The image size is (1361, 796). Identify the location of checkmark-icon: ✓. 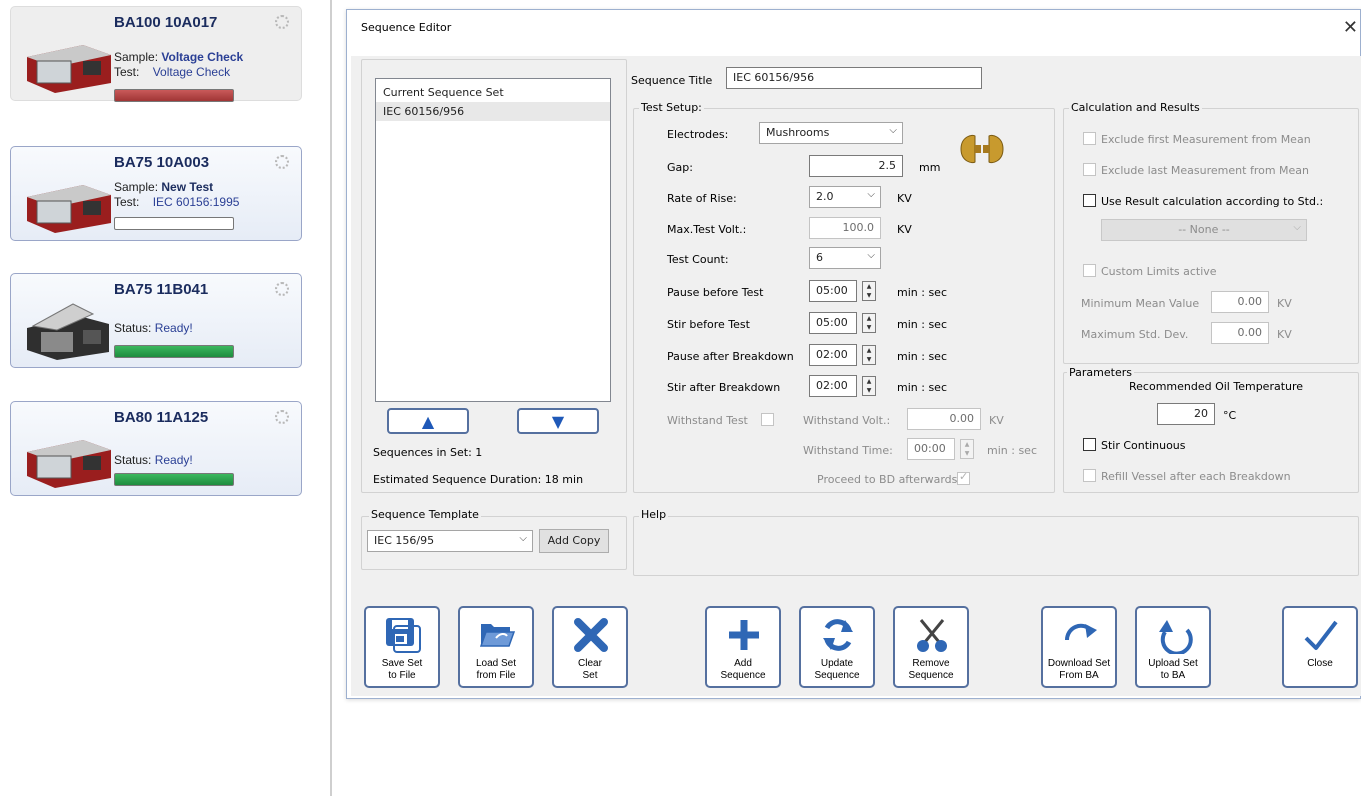
(964, 476).